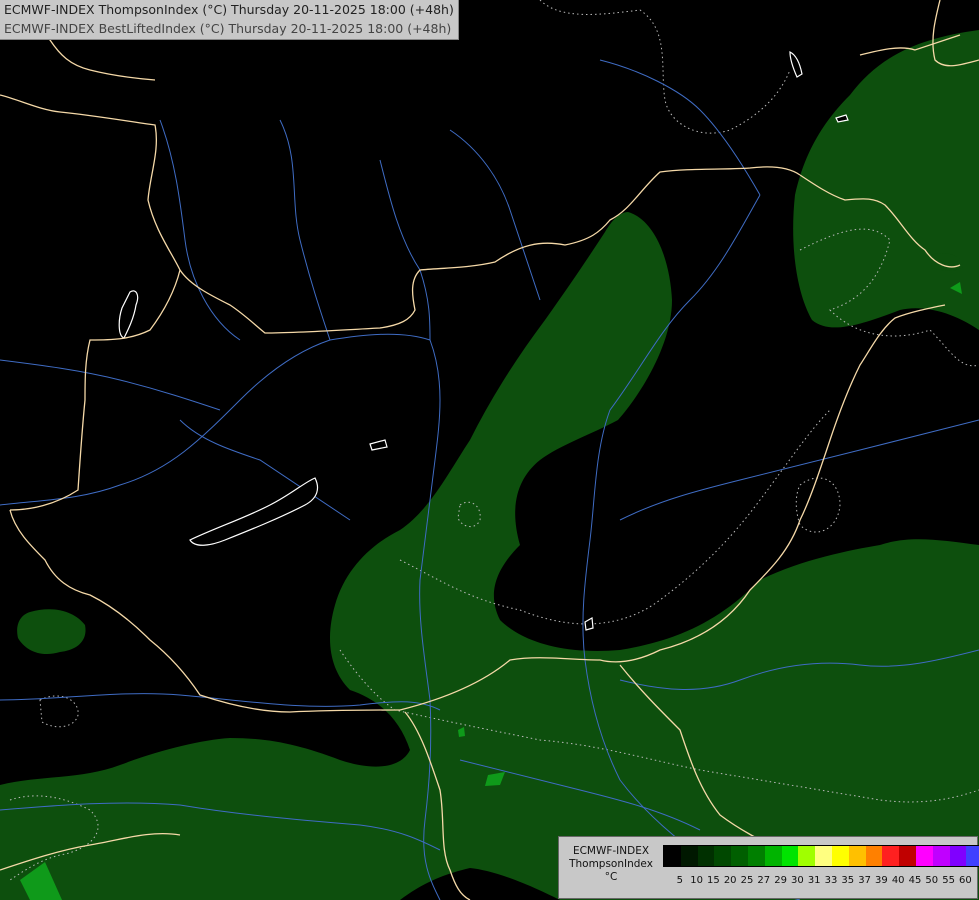 The image size is (979, 900). I want to click on legend-label: ECMWF-INDEX ThompsonIndex °C, so click(611, 864).